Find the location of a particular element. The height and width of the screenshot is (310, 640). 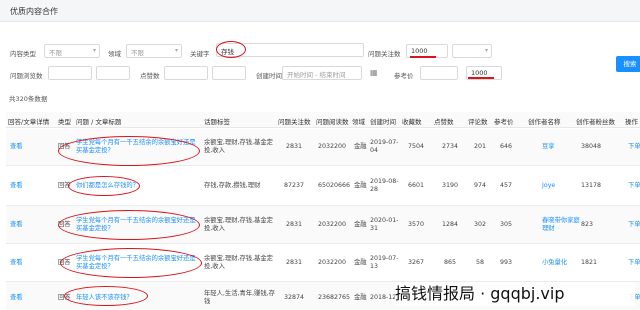

cell-price: 646 is located at coordinates (506, 146).